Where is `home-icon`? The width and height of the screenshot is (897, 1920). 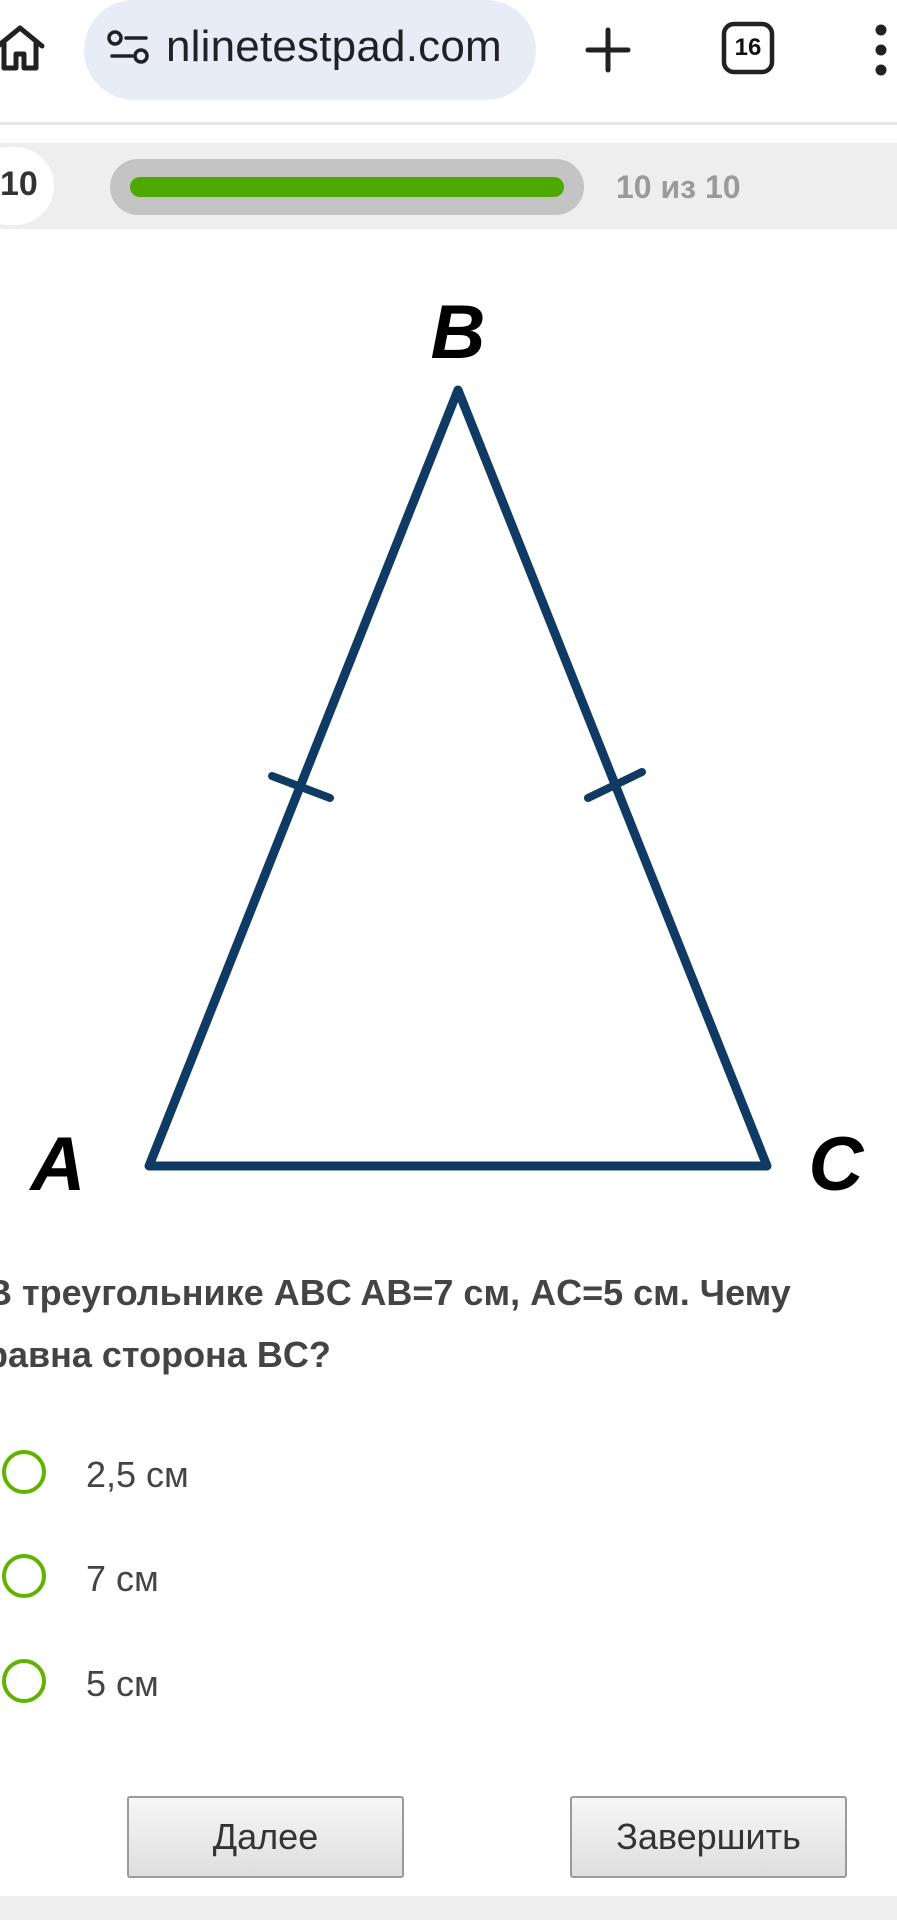
home-icon is located at coordinates (24, 48).